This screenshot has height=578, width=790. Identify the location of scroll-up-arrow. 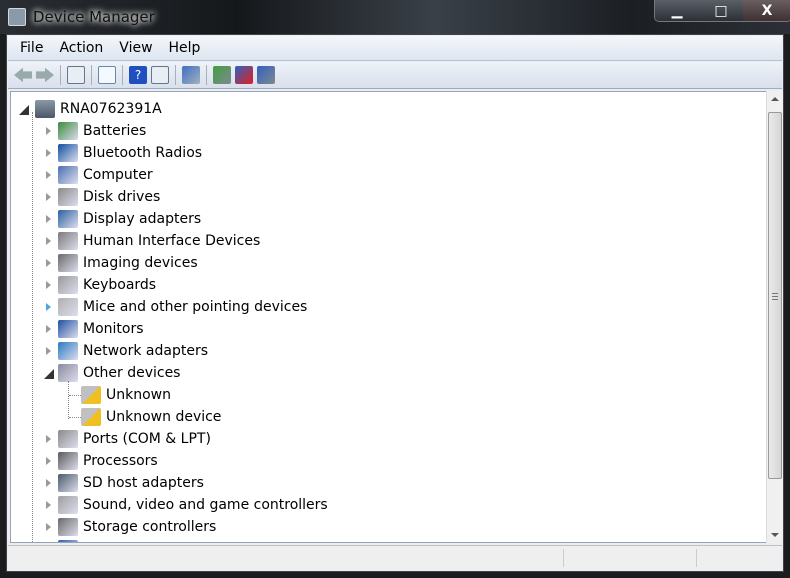
(775, 99).